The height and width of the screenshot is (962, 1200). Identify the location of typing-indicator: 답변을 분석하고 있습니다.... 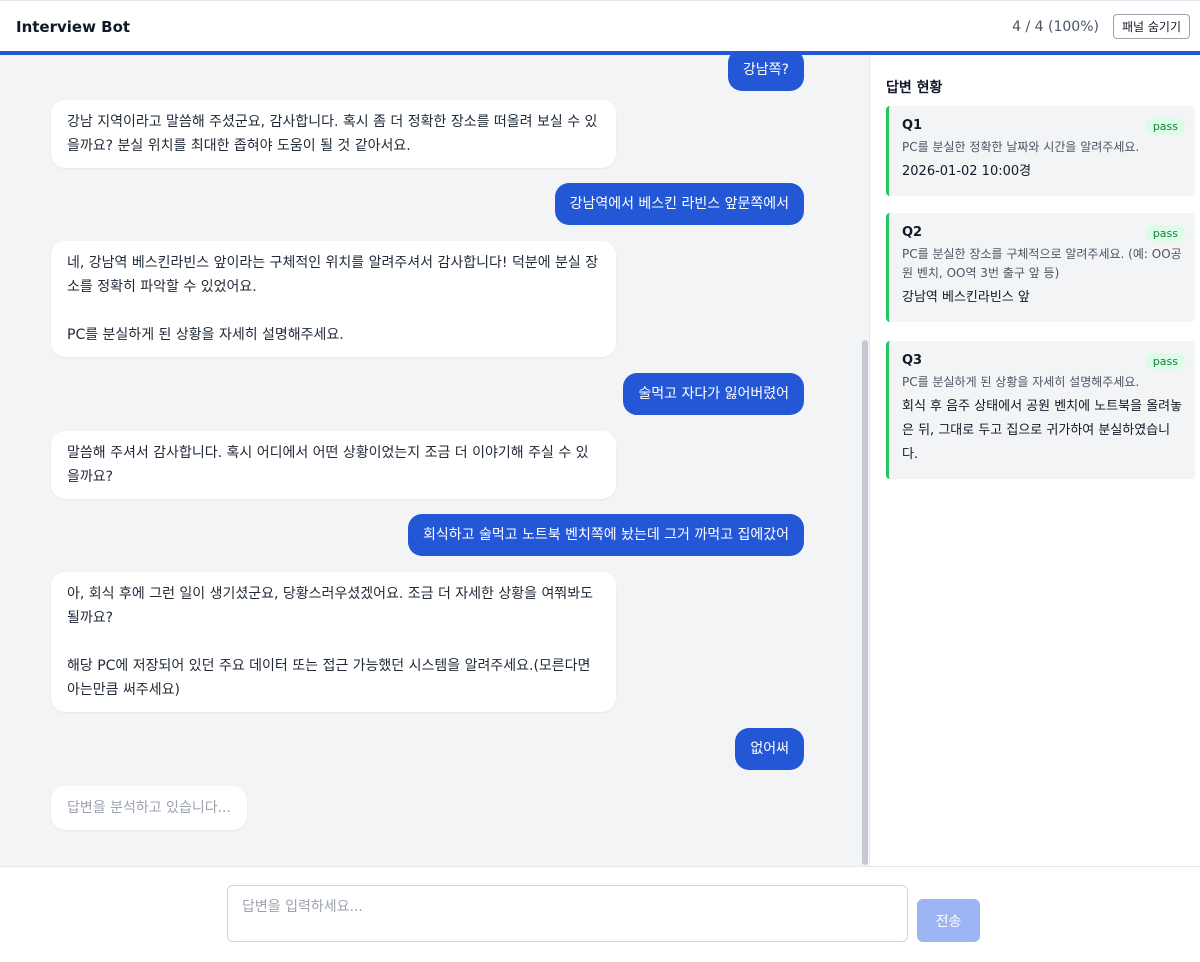
(149, 808).